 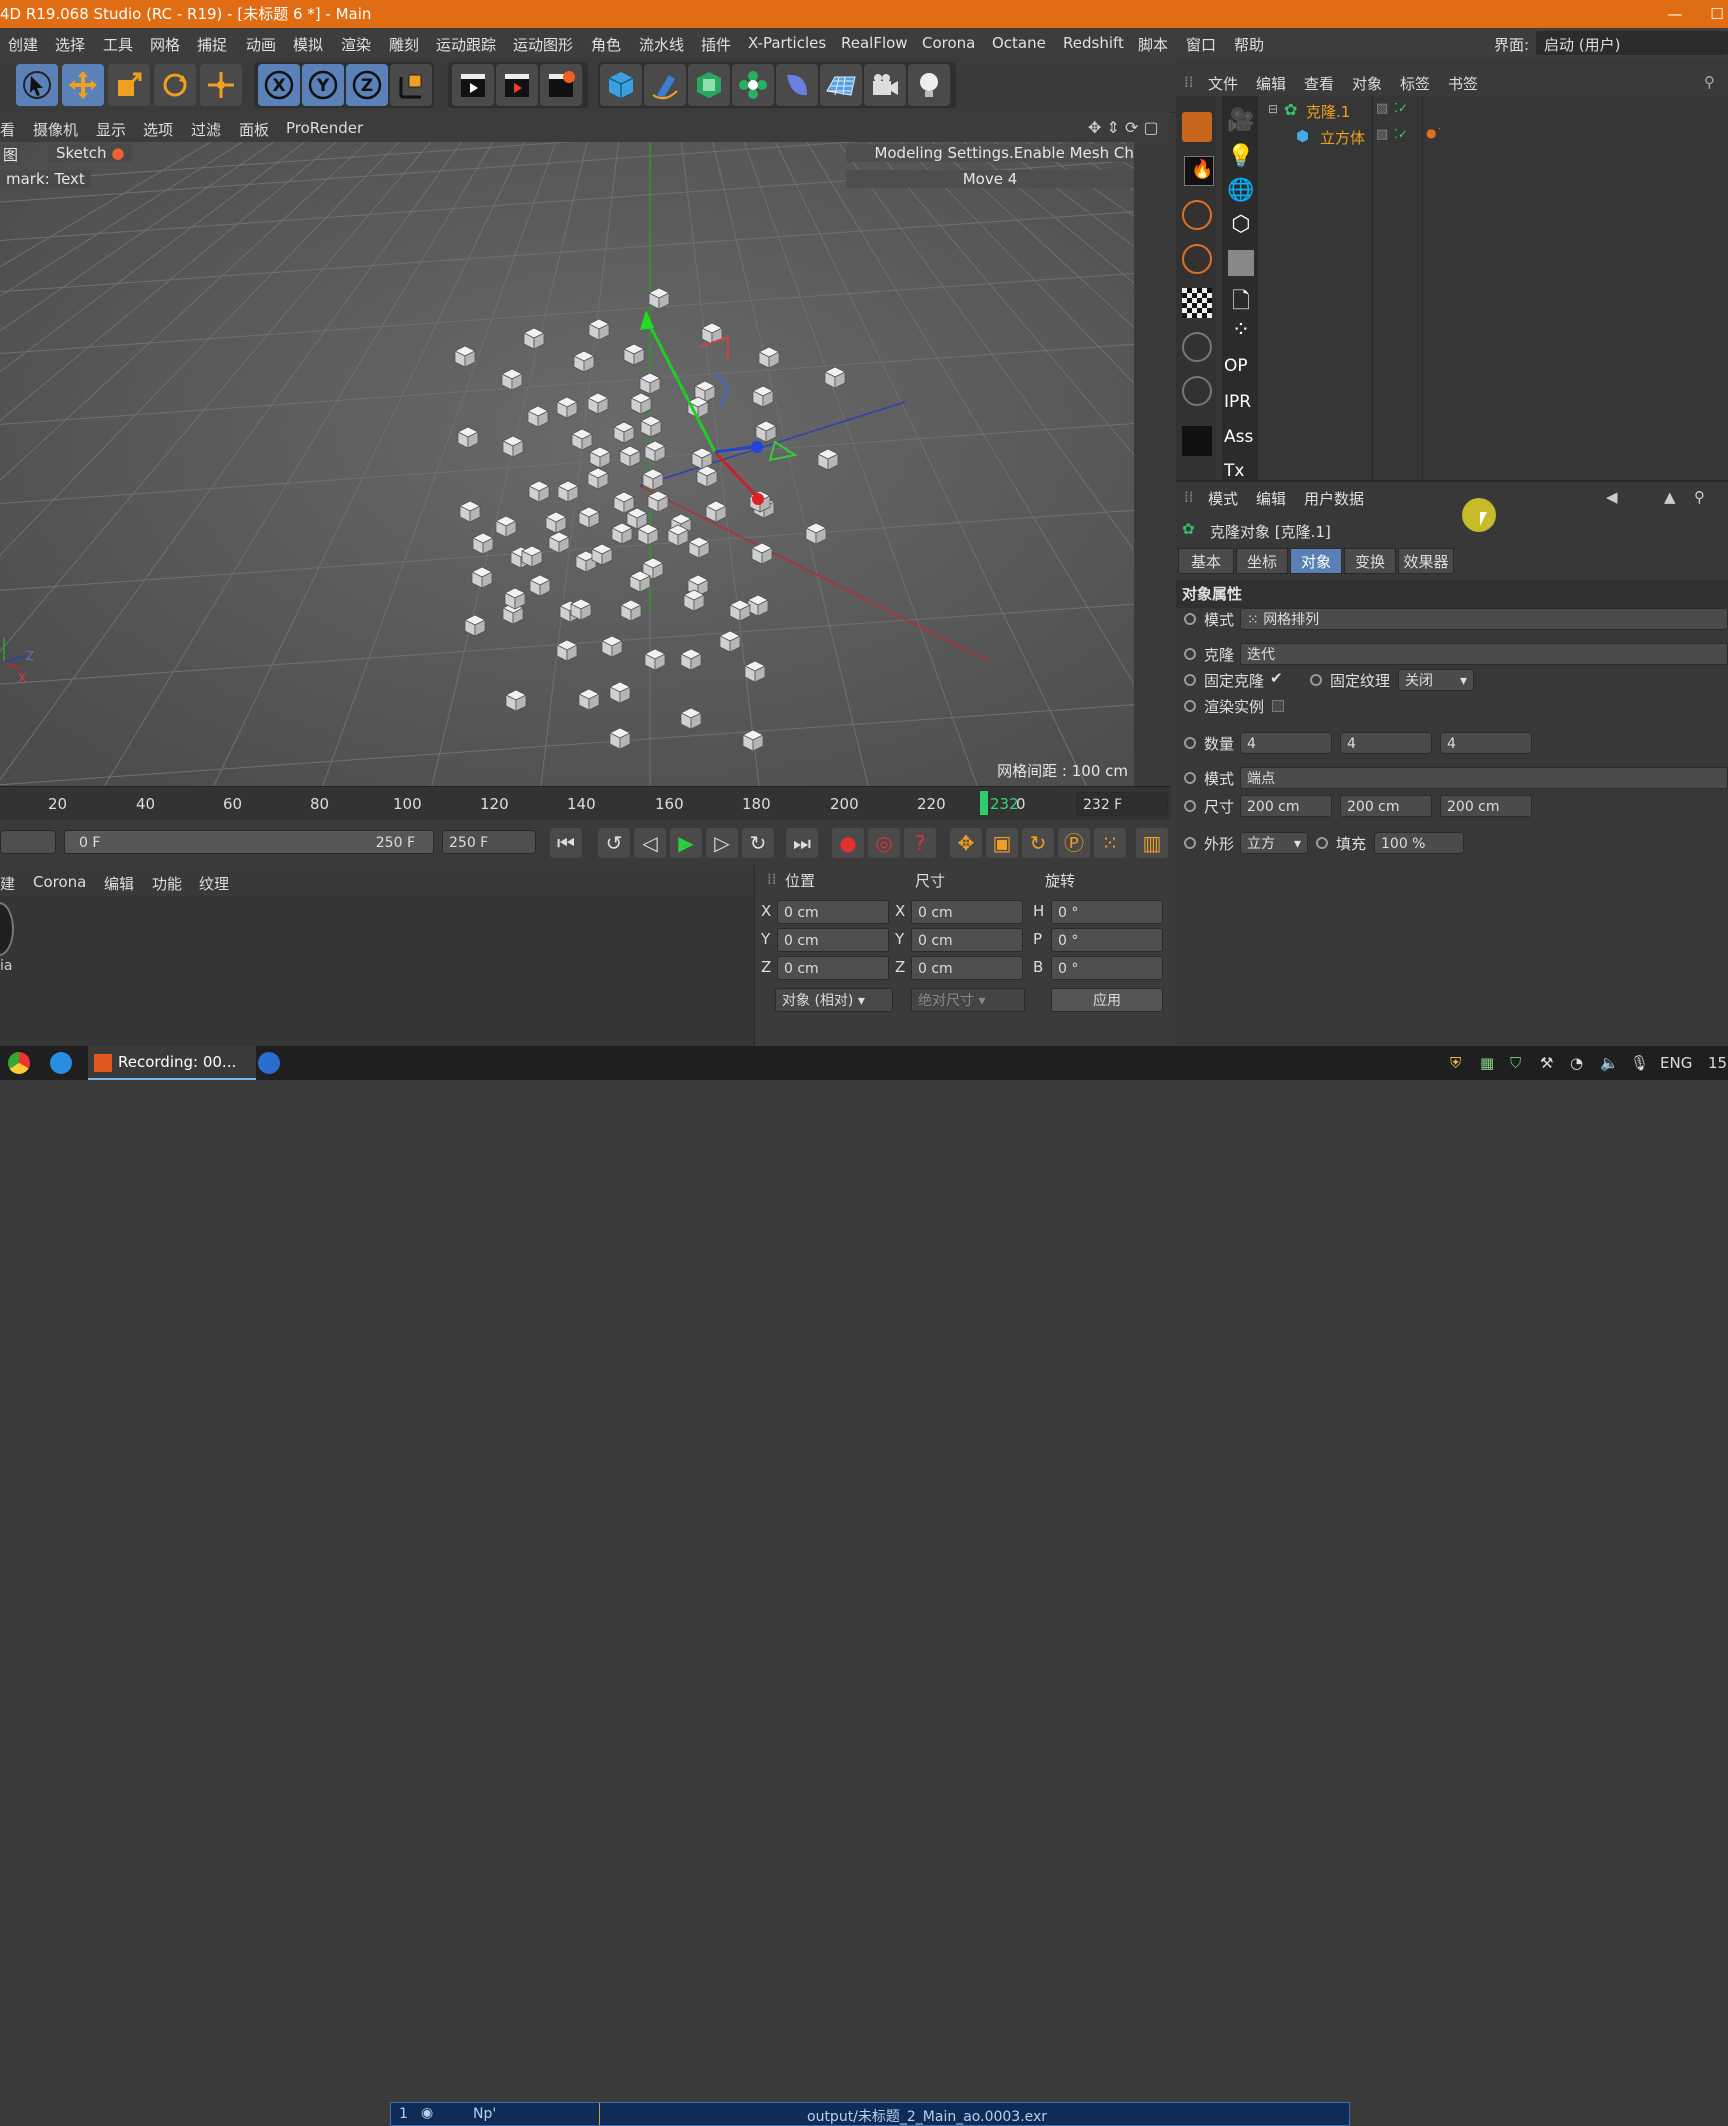 I want to click on menu-window: 窗口, so click(x=1201, y=44).